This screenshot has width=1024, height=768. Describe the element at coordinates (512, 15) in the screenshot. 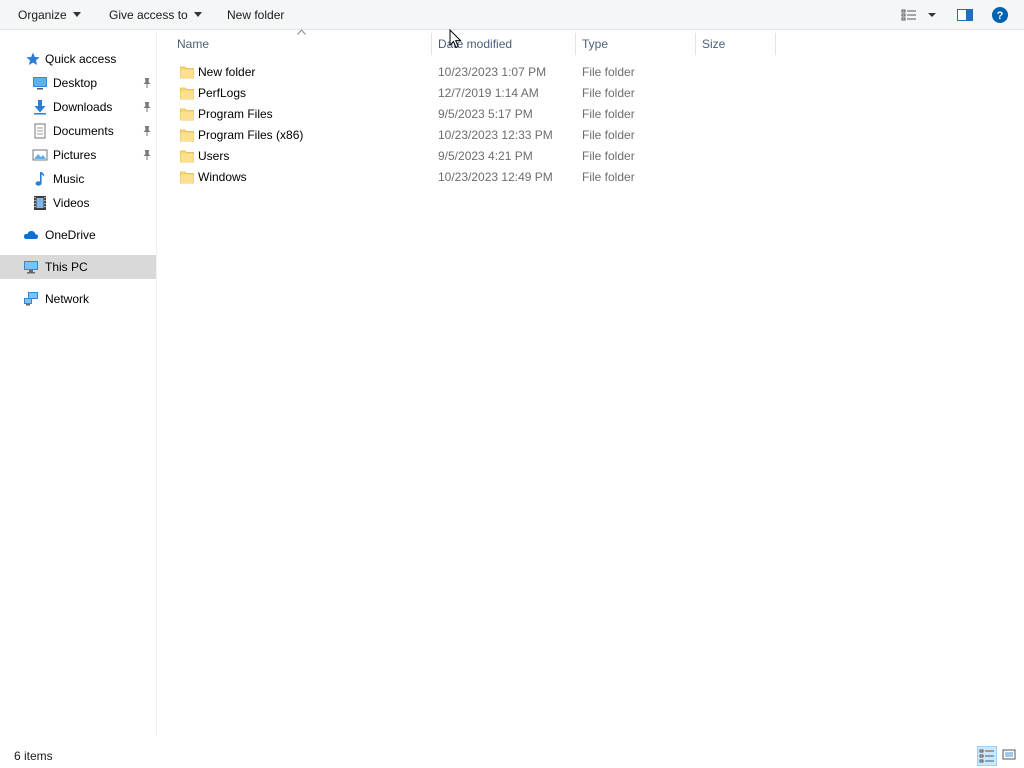

I see `command-bar: Organize Give access to New folder ?` at that location.